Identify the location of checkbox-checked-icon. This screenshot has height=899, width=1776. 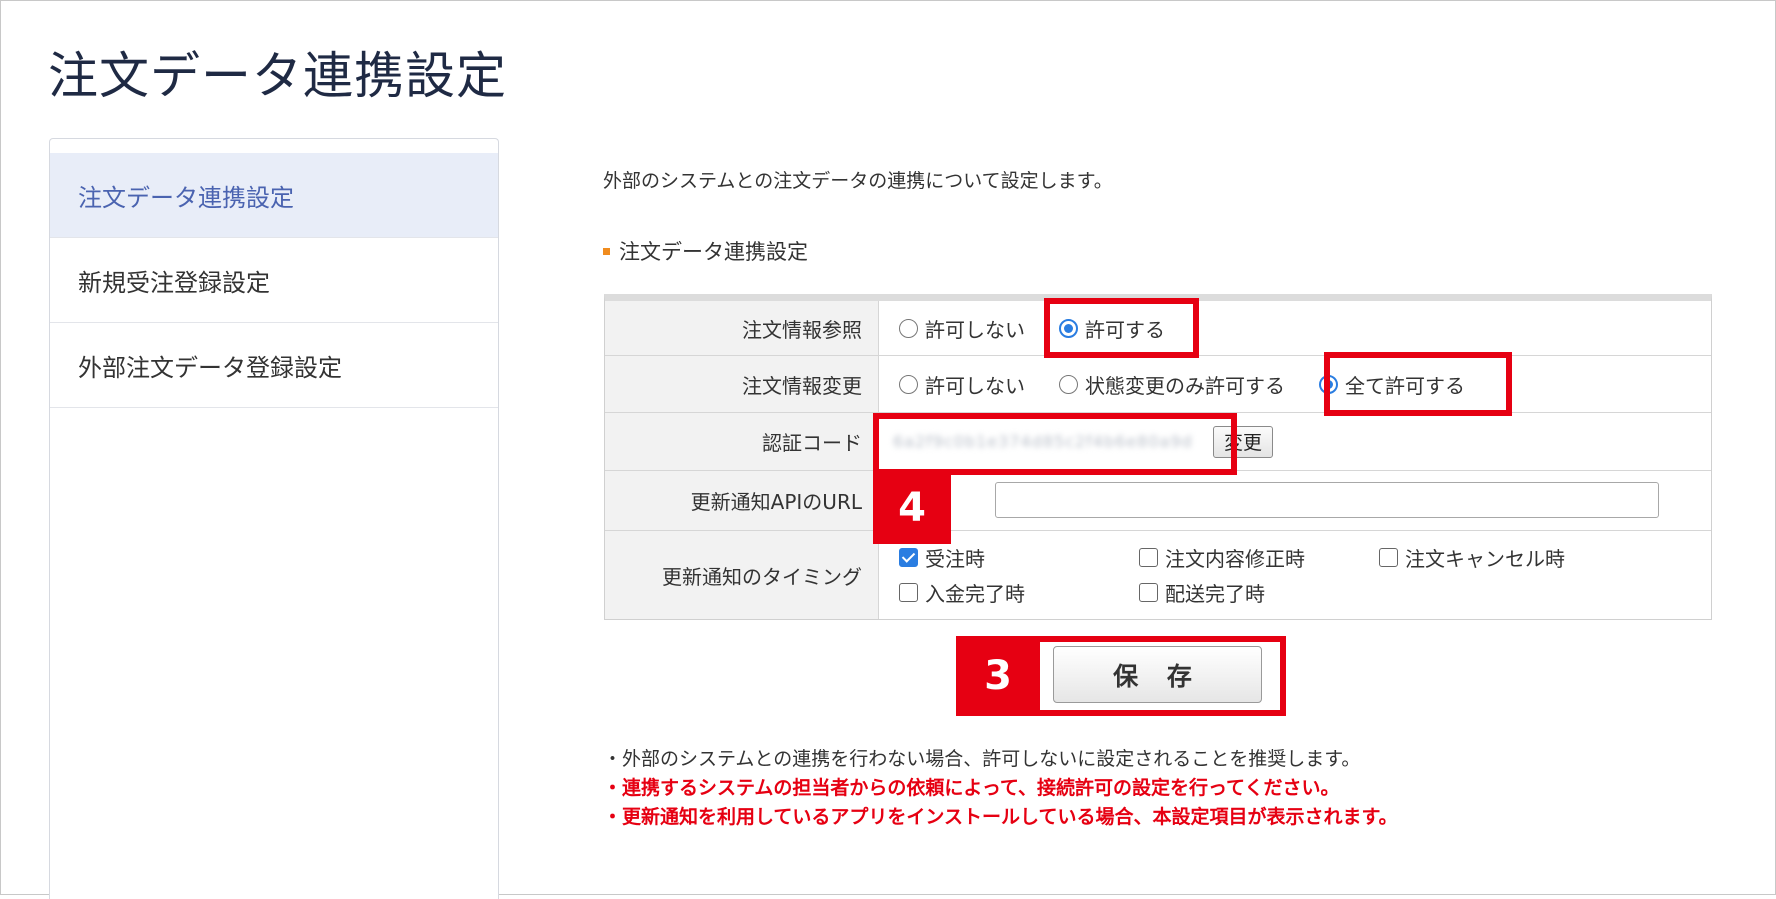
(908, 557).